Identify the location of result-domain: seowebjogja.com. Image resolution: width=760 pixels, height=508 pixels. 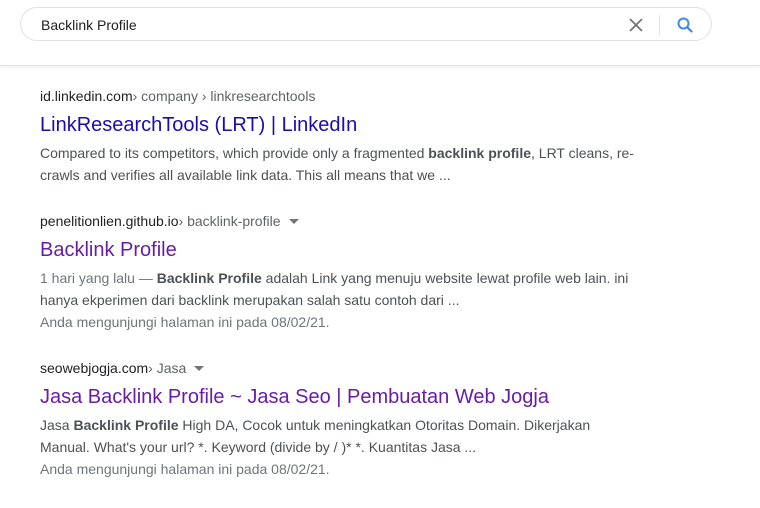
(94, 368).